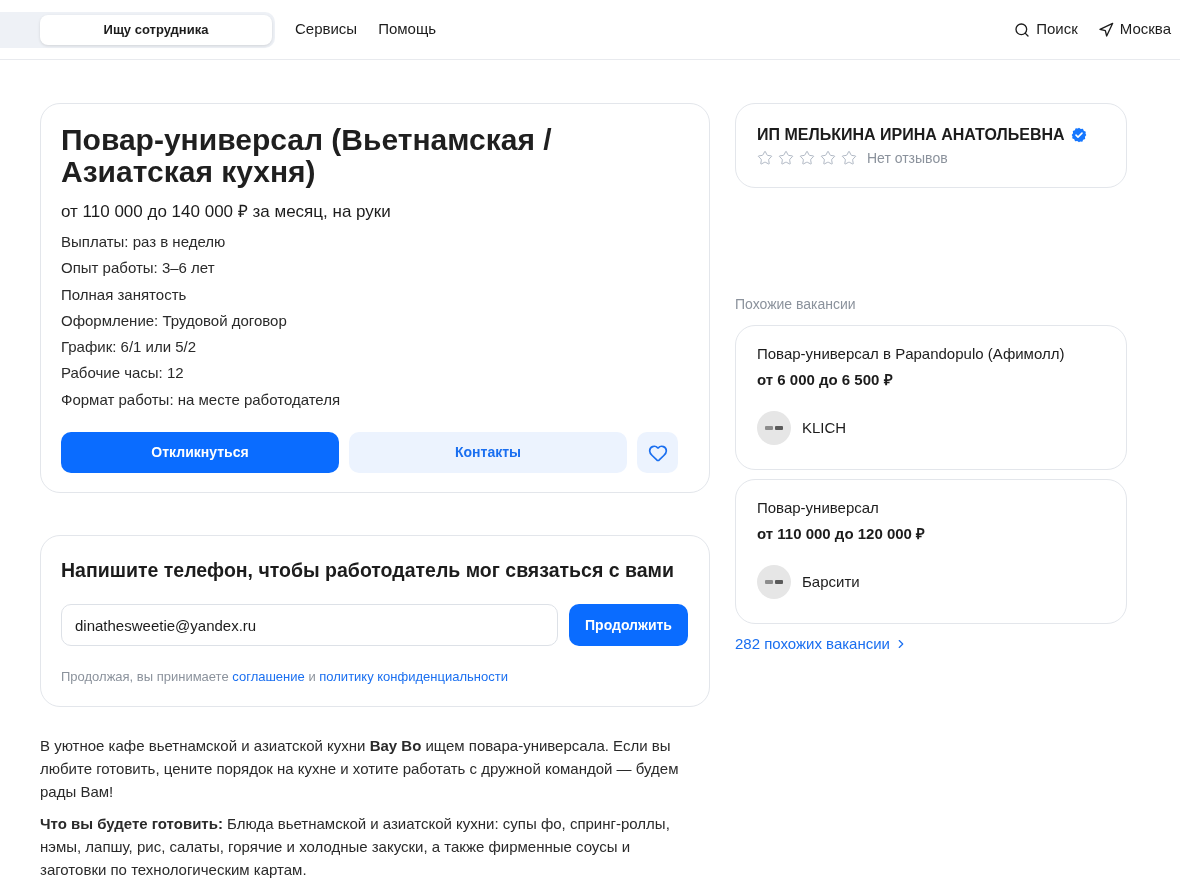 The image size is (1180, 885). What do you see at coordinates (138, 268) in the screenshot?
I see `vacancy-detail: Опыт работы: 3–6 лет` at bounding box center [138, 268].